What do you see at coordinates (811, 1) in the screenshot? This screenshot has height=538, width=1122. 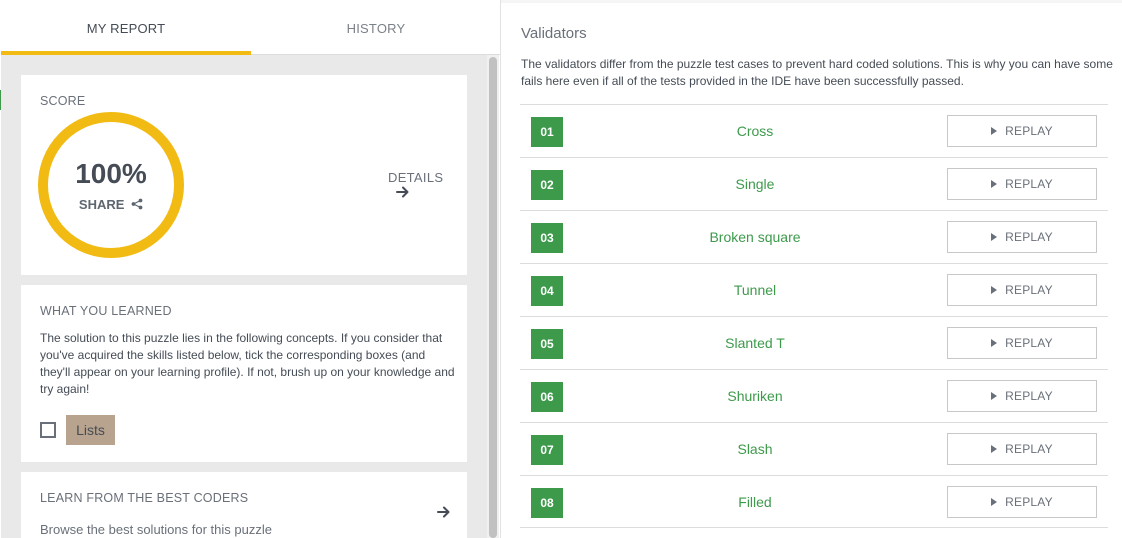 I see `top-divider` at bounding box center [811, 1].